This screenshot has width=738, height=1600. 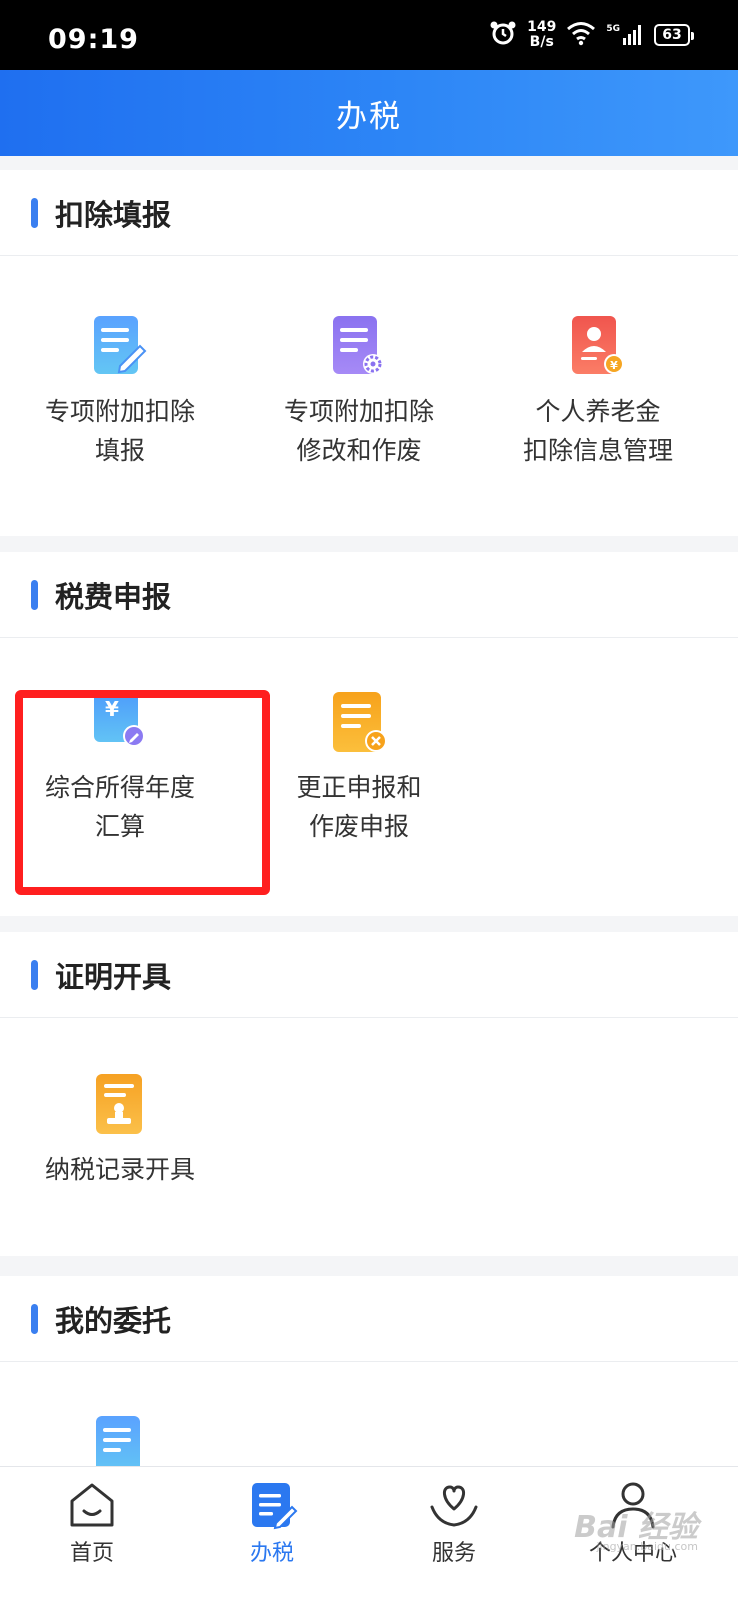 I want to click on network-speed-unit: B/s, so click(x=541, y=42).